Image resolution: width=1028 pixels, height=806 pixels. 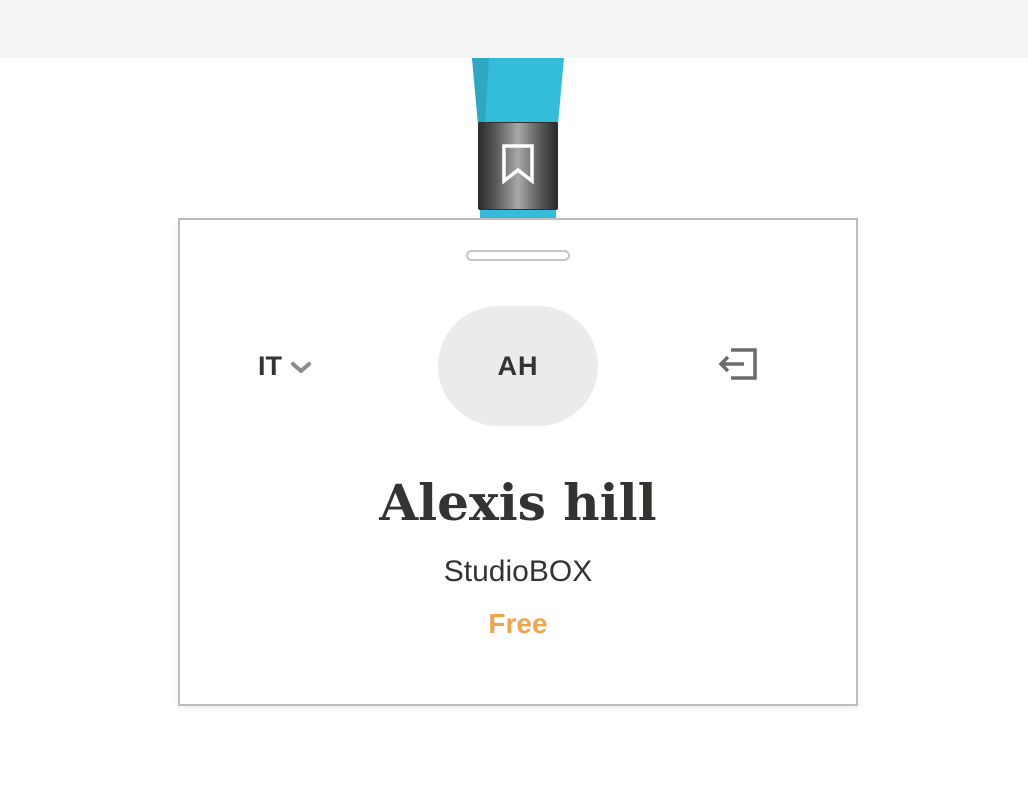 I want to click on logout-button, so click(x=738, y=366).